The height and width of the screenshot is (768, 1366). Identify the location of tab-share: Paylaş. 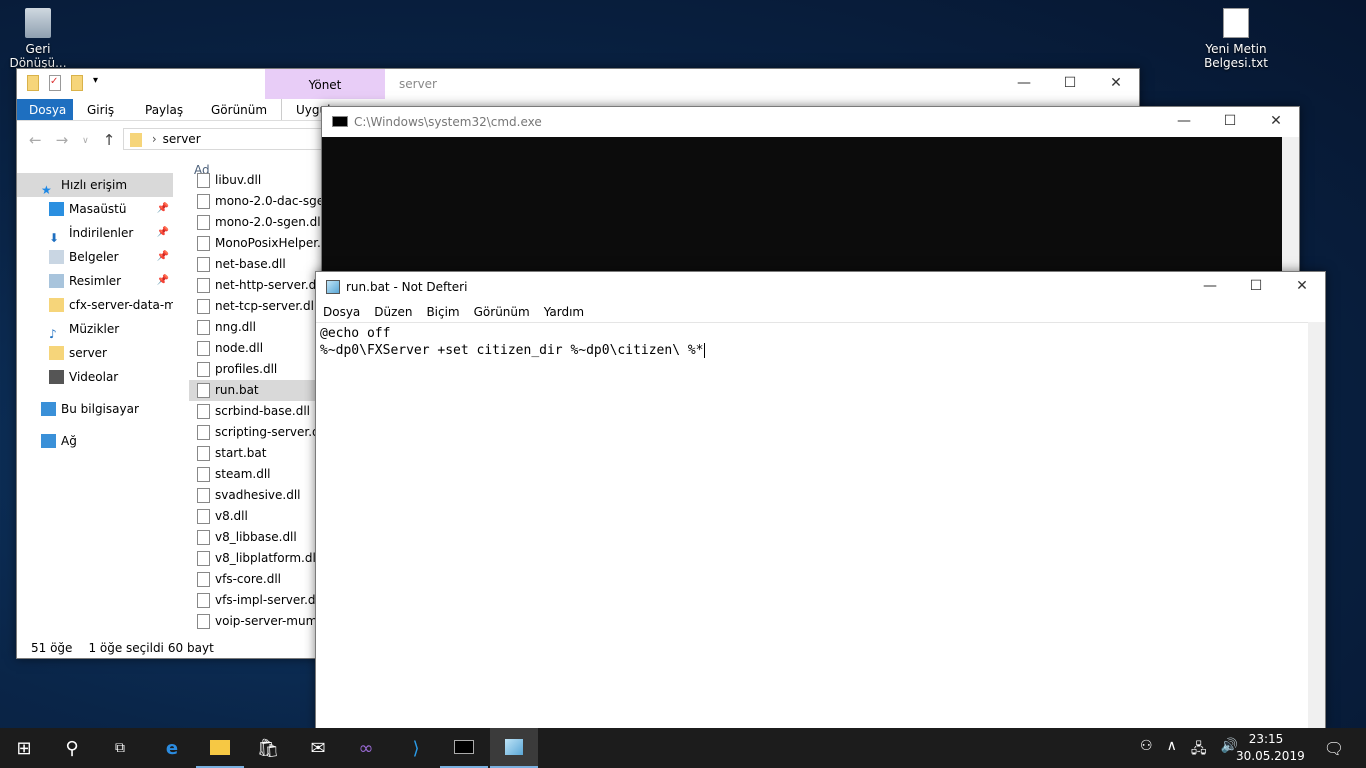
(164, 109).